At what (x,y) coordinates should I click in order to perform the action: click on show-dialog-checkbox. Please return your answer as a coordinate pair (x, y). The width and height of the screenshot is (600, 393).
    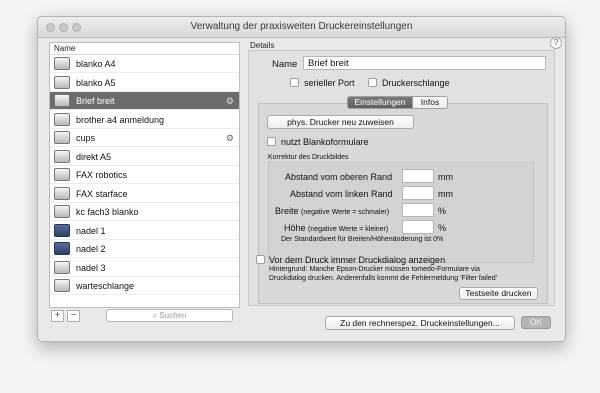
    Looking at the image, I should click on (260, 259).